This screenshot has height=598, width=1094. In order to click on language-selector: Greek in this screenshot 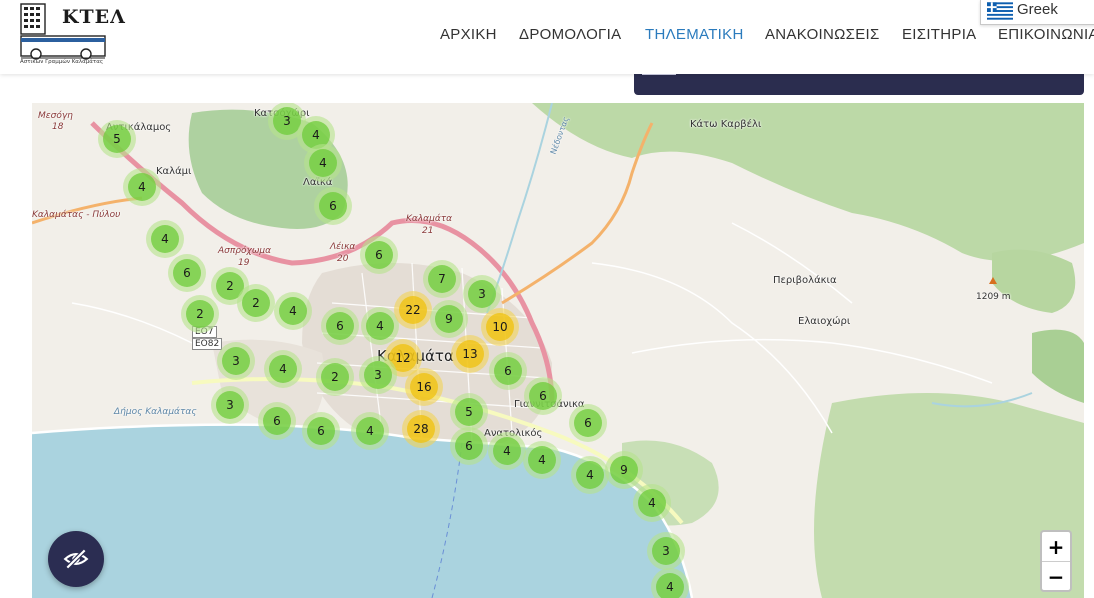, I will do `click(1037, 12)`.